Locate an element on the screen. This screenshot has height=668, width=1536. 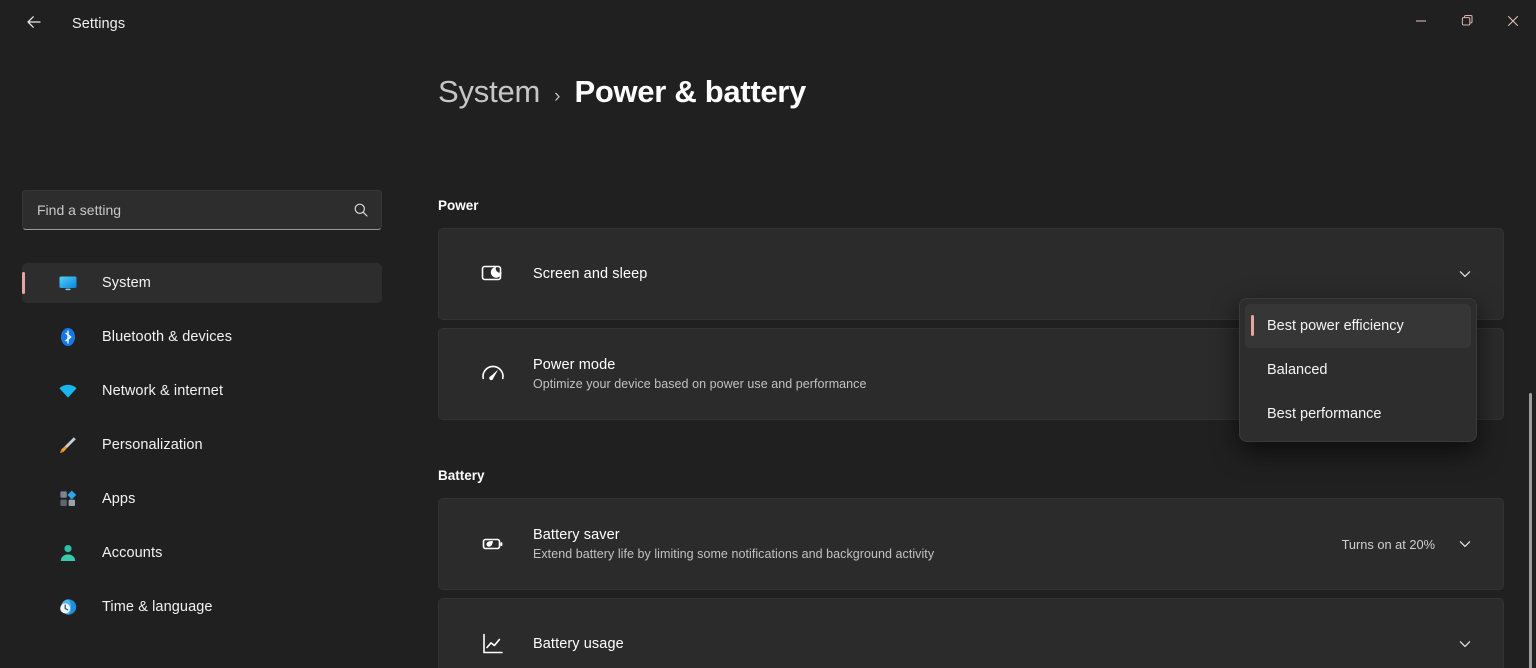
sidebar-item-apps: Apps is located at coordinates (202, 499).